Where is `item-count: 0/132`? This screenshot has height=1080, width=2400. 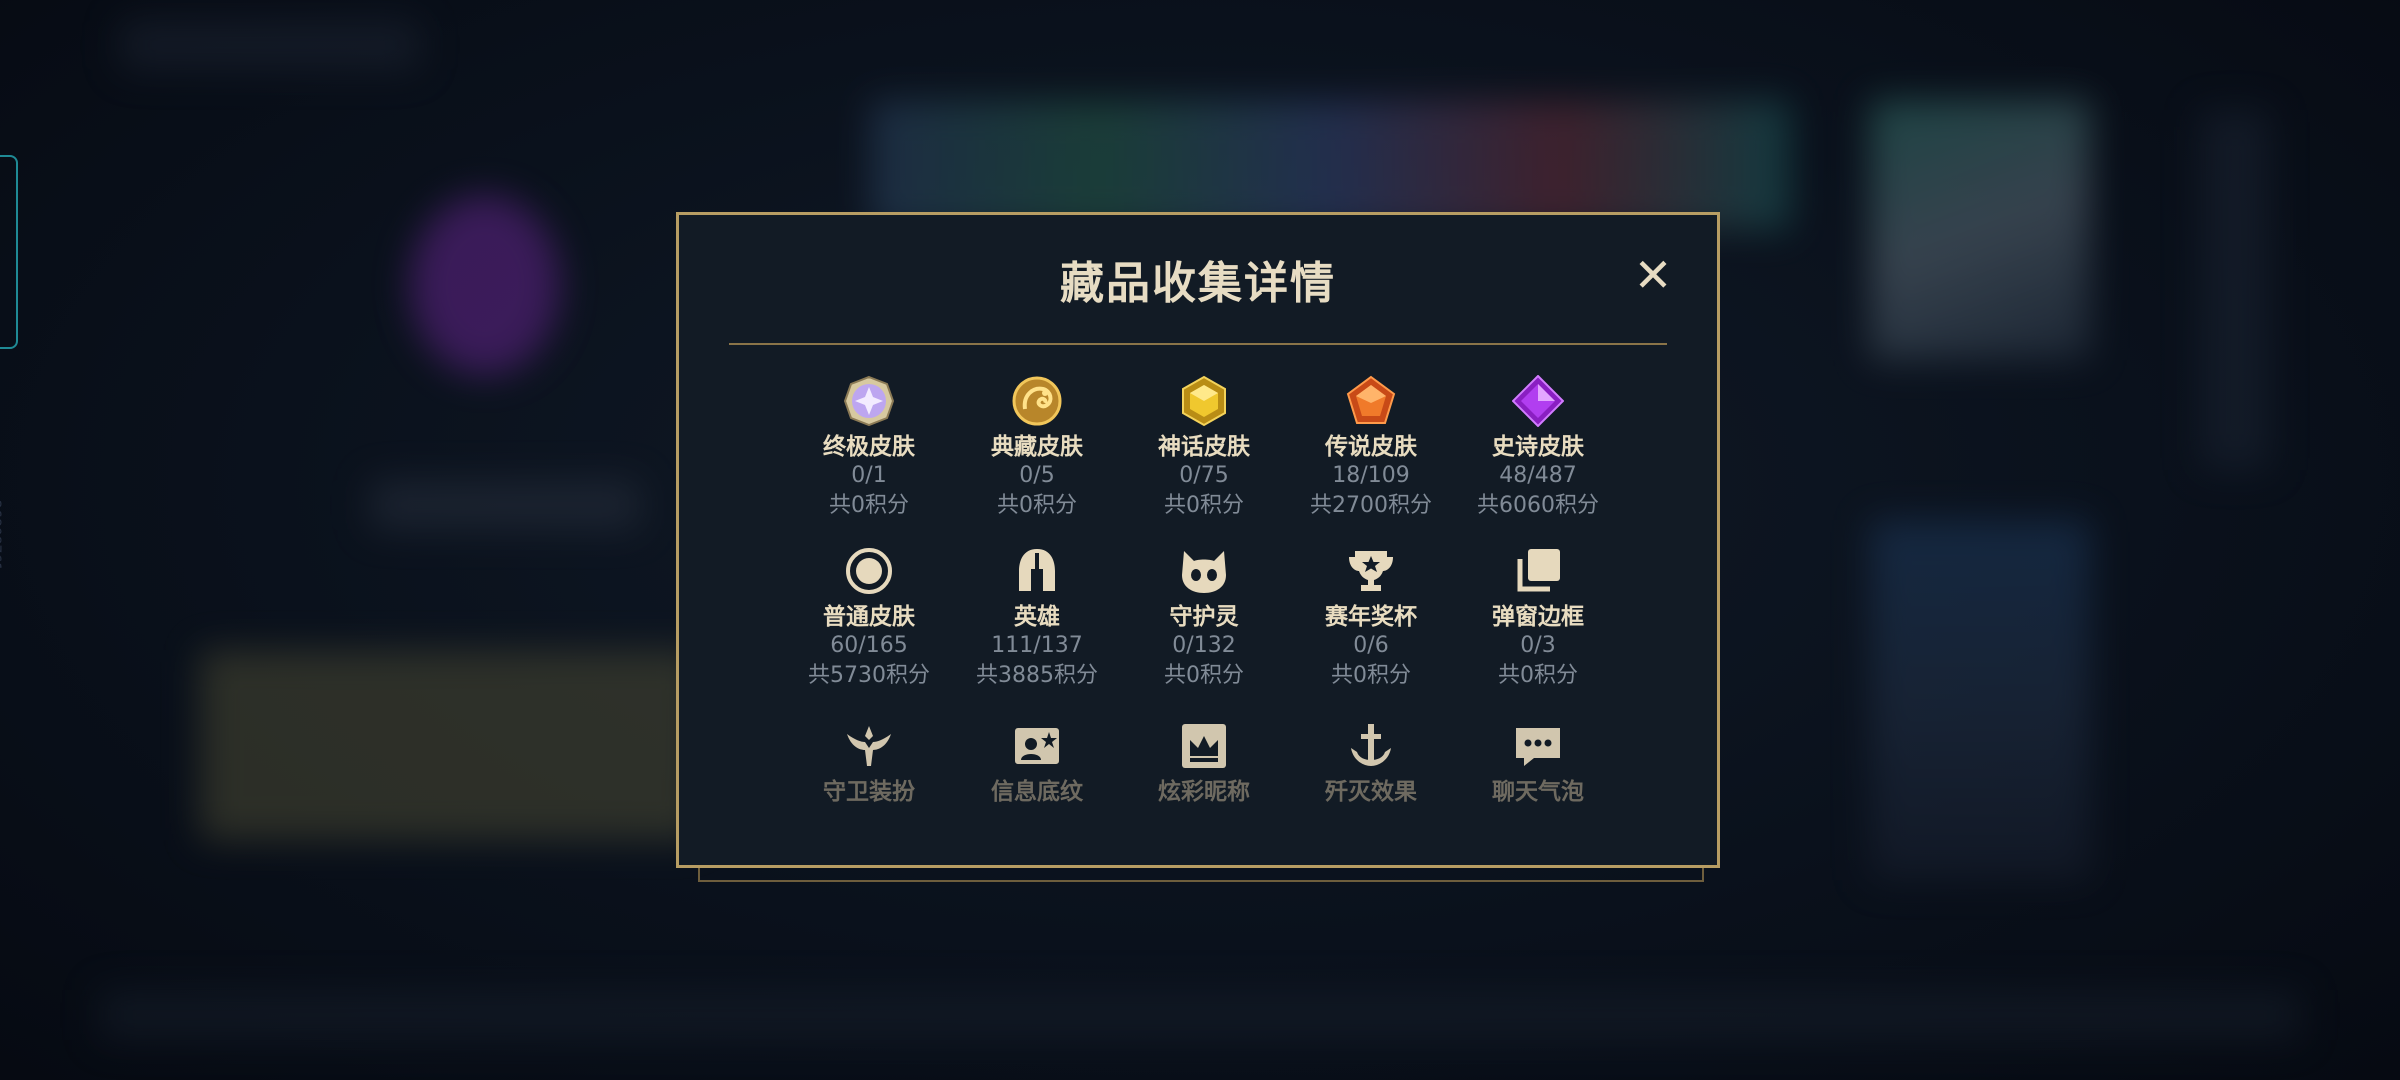 item-count: 0/132 is located at coordinates (1204, 645).